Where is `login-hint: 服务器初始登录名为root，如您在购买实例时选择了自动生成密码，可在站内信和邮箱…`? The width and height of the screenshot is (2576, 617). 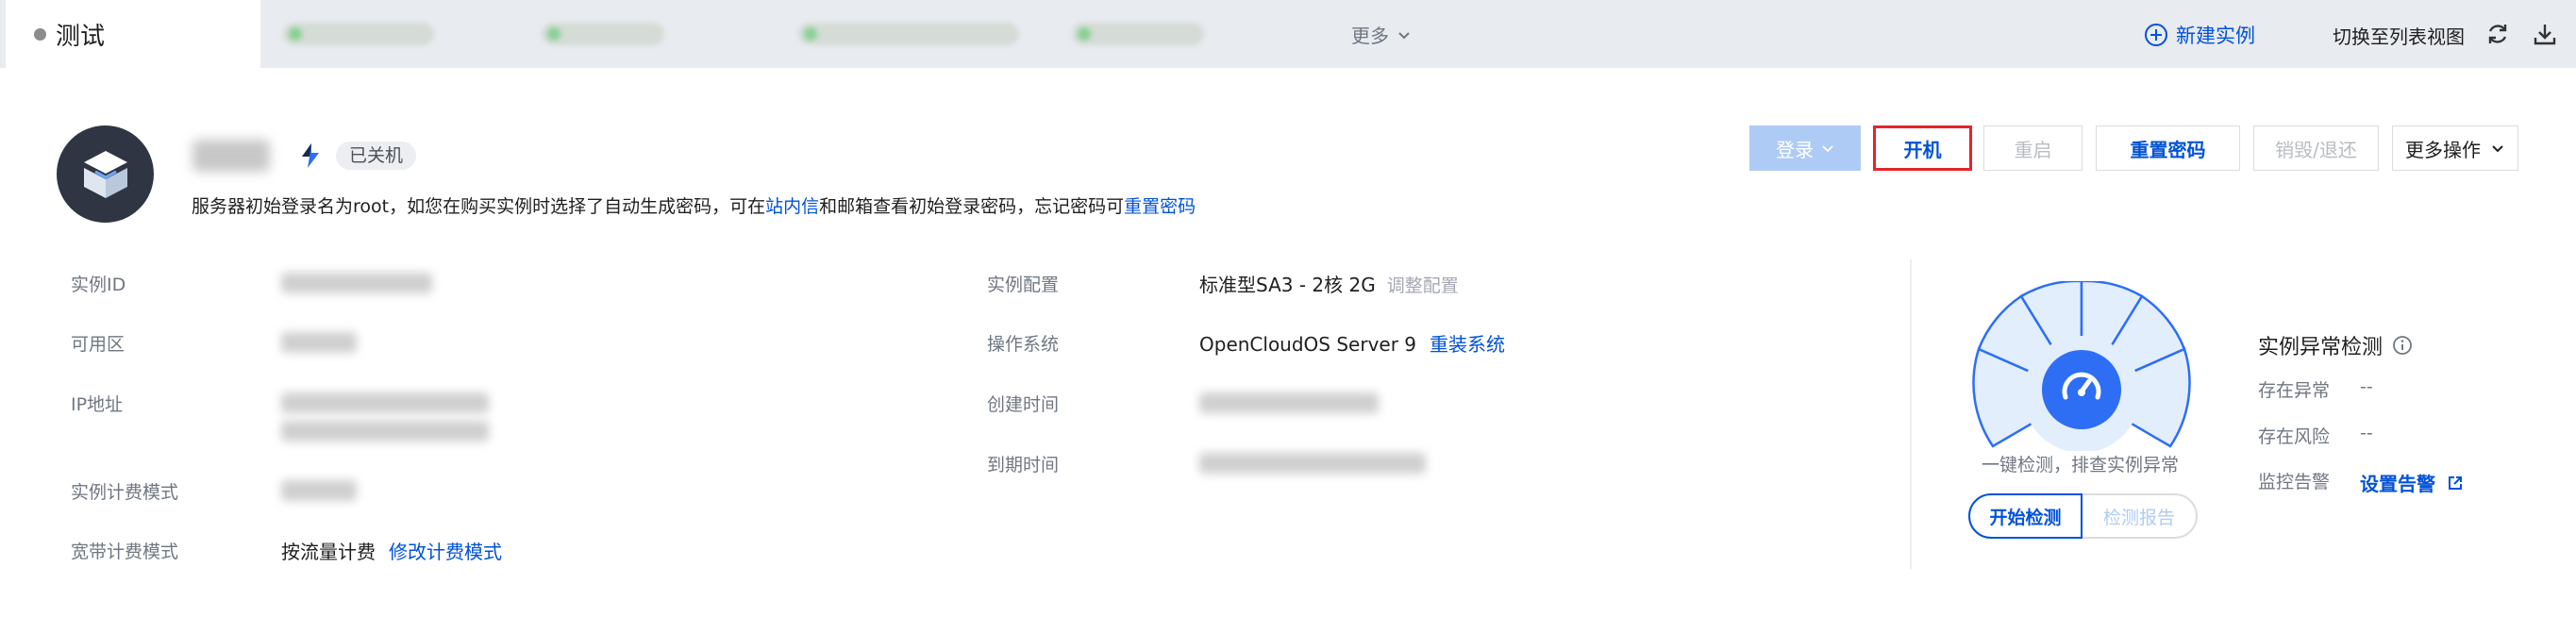 login-hint: 服务器初始登录名为root，如您在购买实例时选择了自动生成密码，可在站内信和邮箱… is located at coordinates (694, 205).